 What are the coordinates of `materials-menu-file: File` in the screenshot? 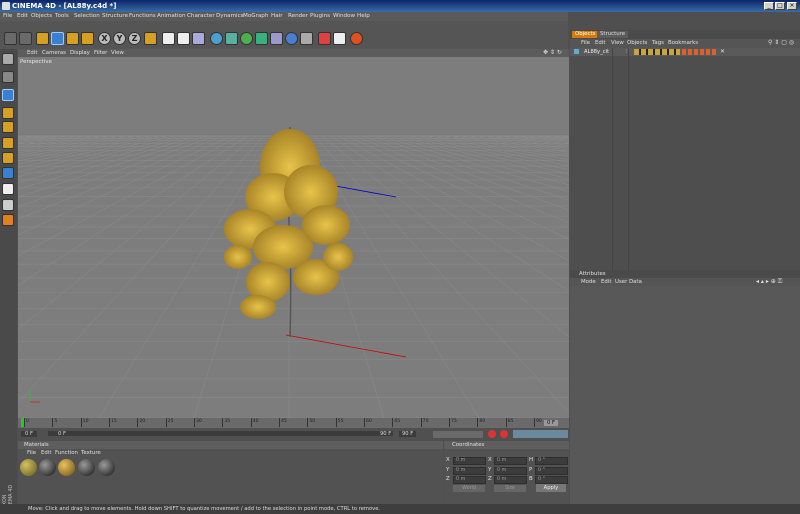 It's located at (31, 453).